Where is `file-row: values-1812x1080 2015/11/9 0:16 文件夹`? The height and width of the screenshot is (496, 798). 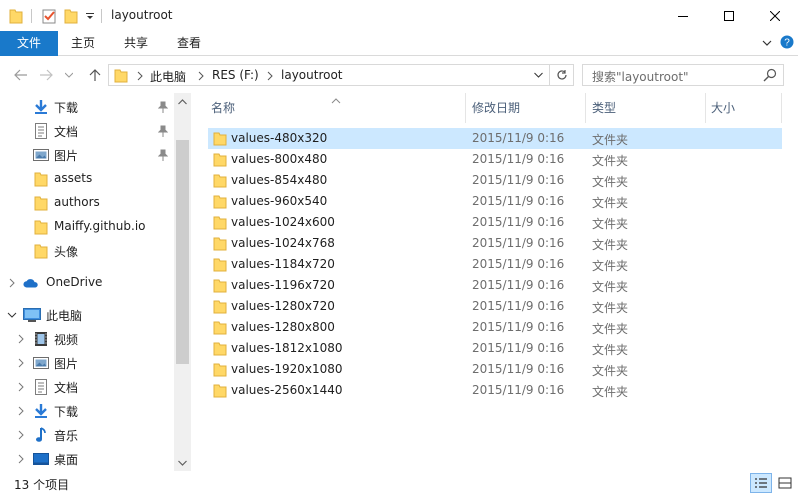
file-row: values-1812x1080 2015/11/9 0:16 文件夹 is located at coordinates (495, 348).